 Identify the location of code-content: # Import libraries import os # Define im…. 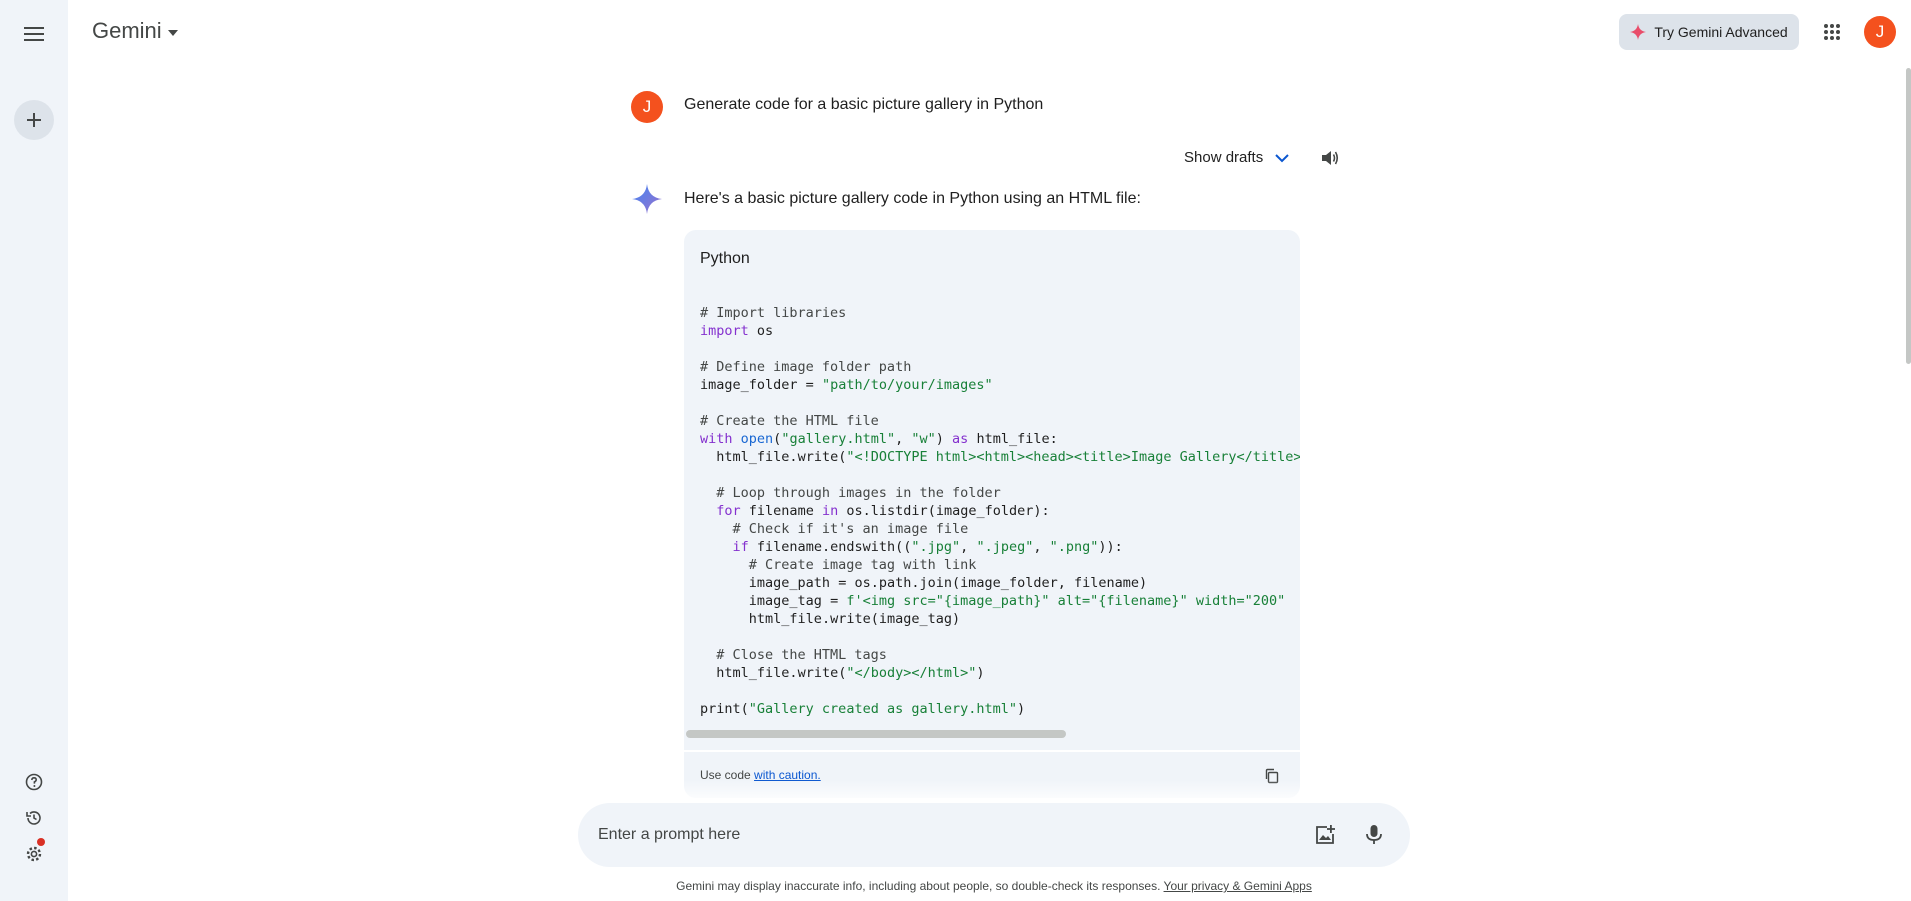
(1000, 511).